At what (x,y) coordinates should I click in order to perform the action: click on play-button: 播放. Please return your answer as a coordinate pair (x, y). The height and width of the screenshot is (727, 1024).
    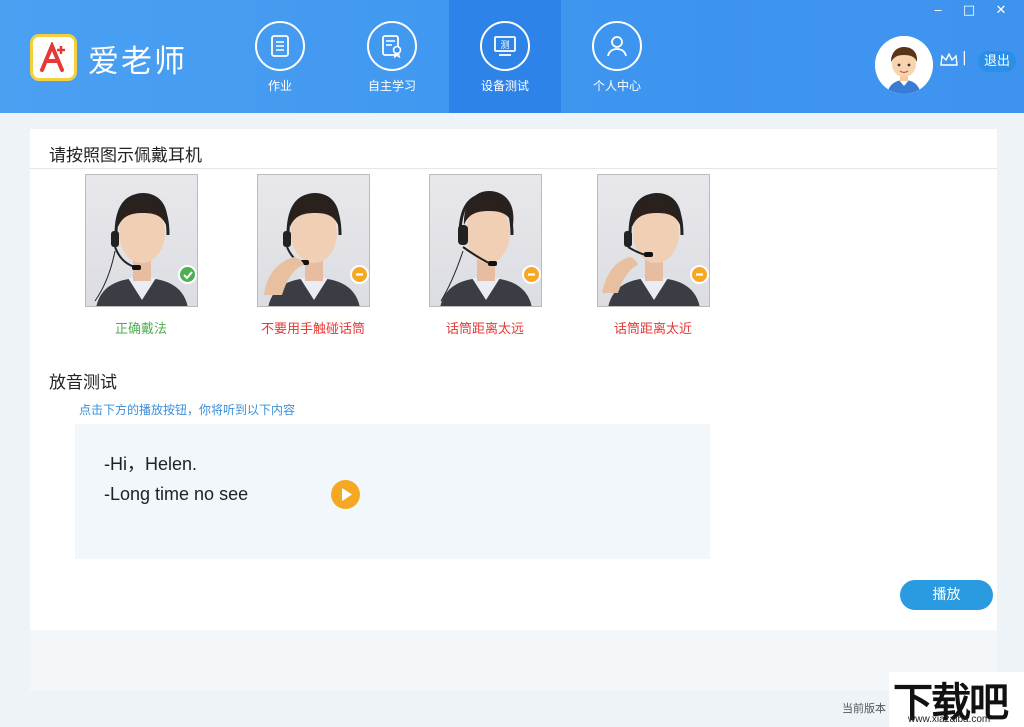
    Looking at the image, I should click on (946, 595).